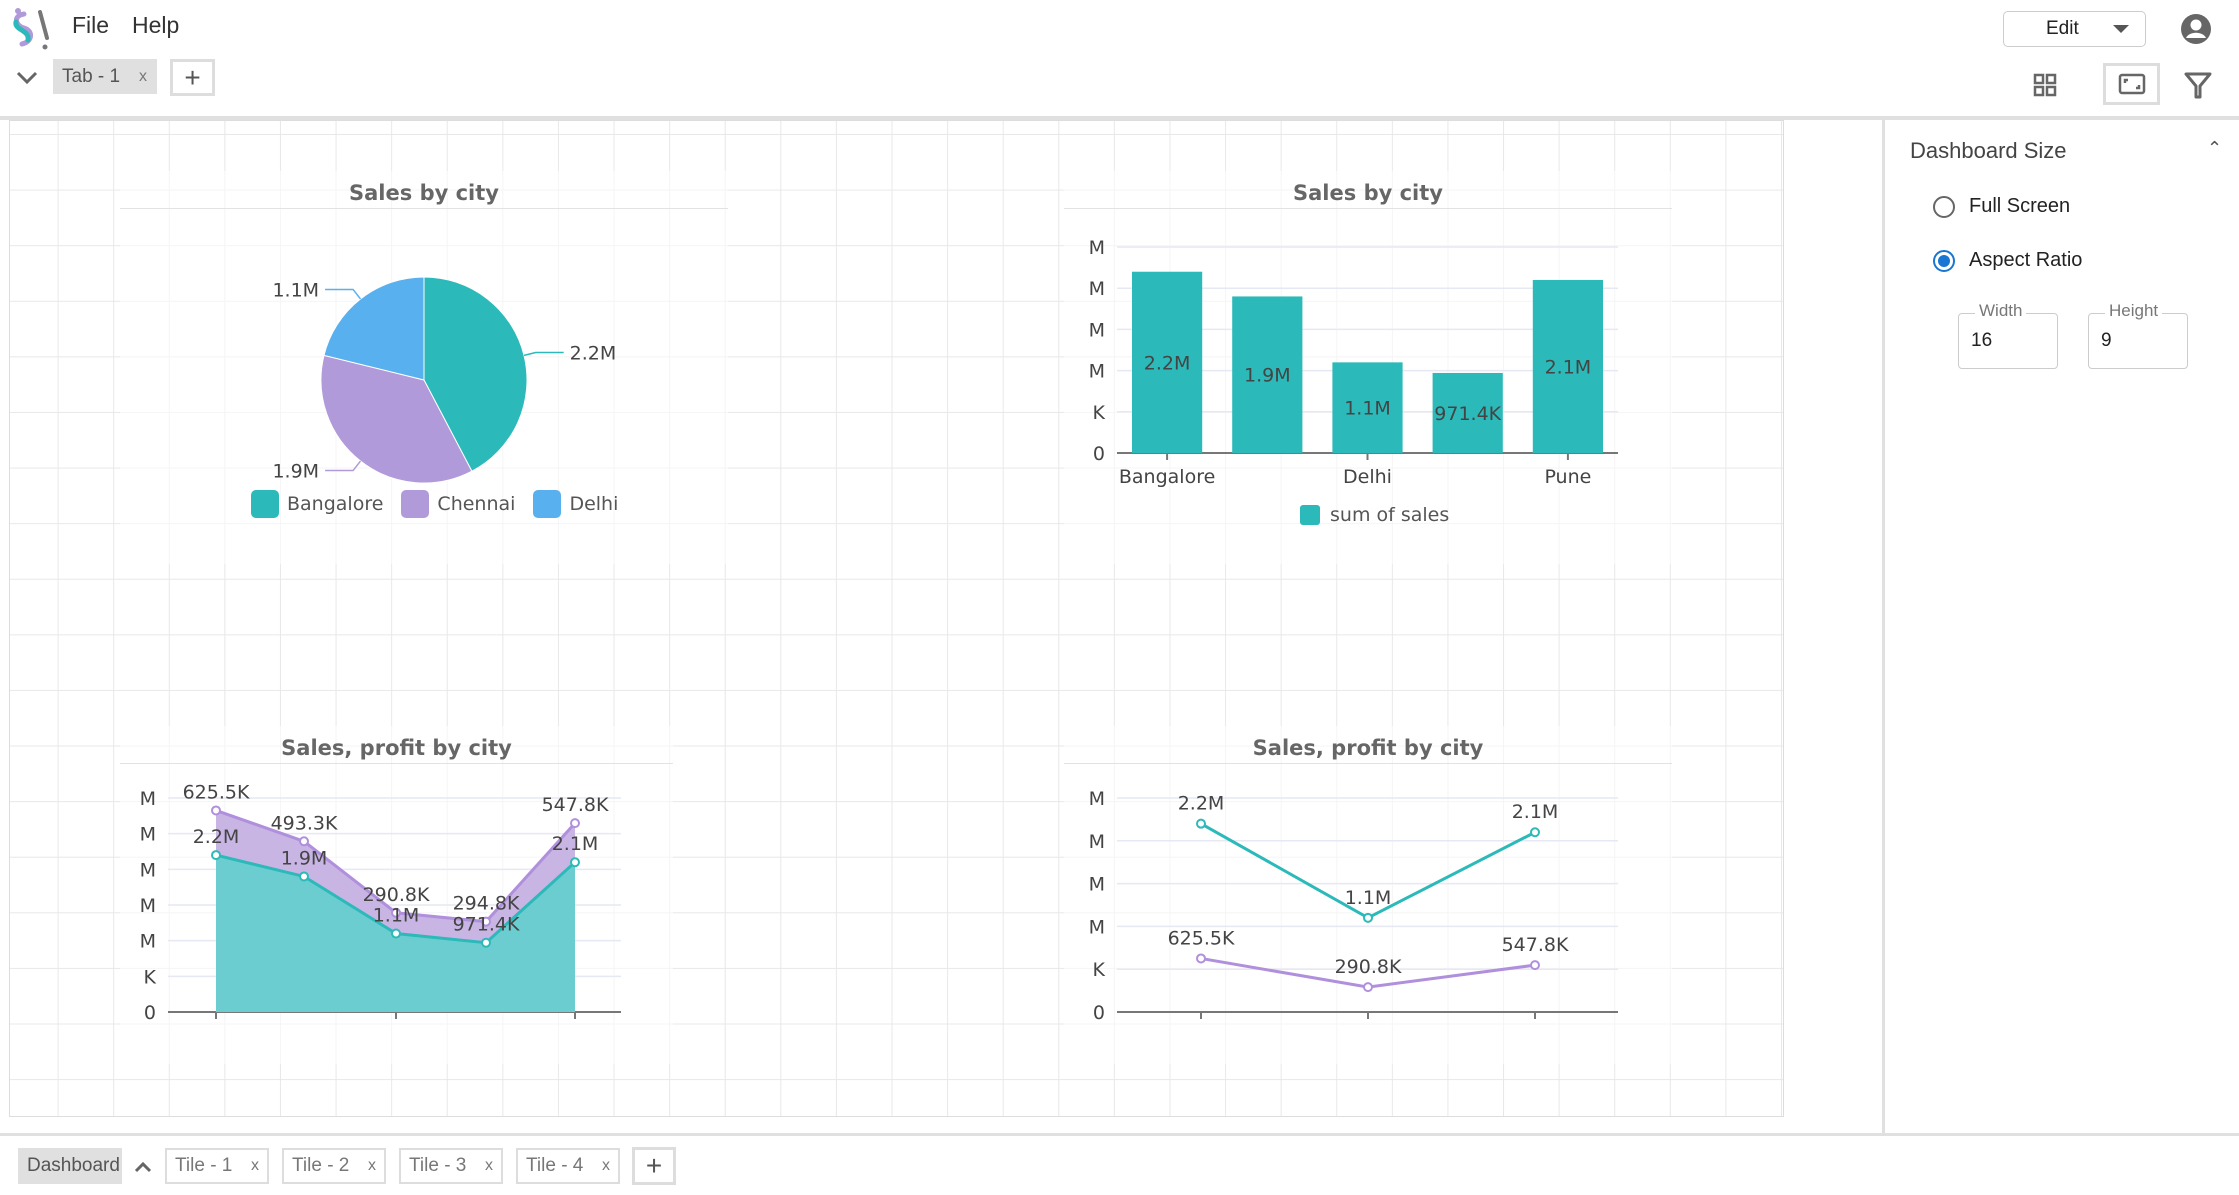 The width and height of the screenshot is (2239, 1195). What do you see at coordinates (2138, 335) in the screenshot?
I see `height-field: Height 9` at bounding box center [2138, 335].